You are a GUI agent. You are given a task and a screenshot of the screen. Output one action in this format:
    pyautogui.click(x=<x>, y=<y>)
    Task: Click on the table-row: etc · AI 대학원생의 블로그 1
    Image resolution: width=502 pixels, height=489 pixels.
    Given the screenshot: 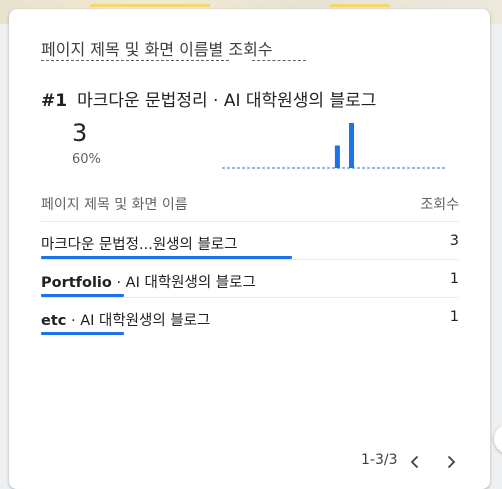 What is the action you would take?
    pyautogui.click(x=250, y=316)
    